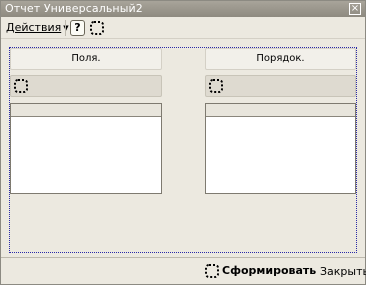  Describe the element at coordinates (280, 110) in the screenshot. I see `order-table-header` at that location.